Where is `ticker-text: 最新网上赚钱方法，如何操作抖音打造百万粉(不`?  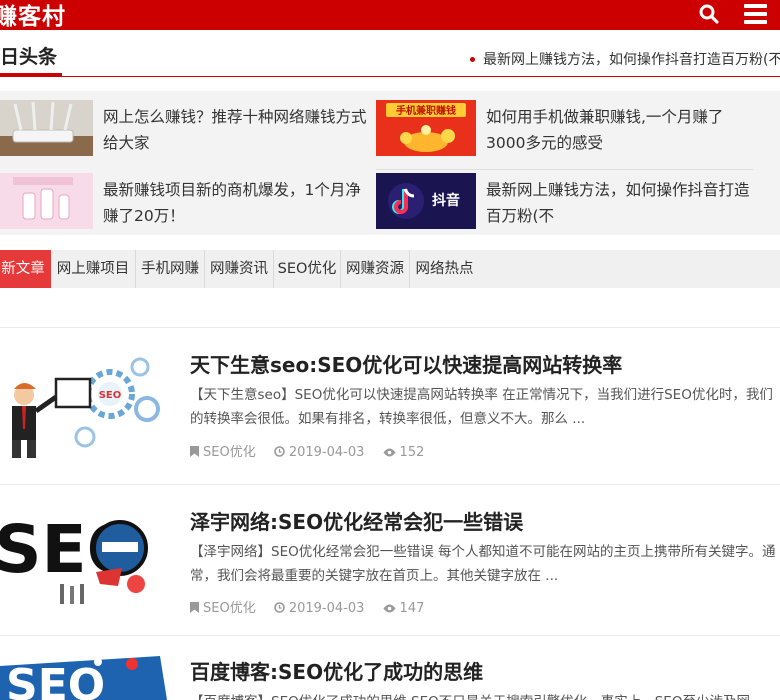 ticker-text: 最新网上赚钱方法，如何操作抖音打造百万粉(不 is located at coordinates (631, 60).